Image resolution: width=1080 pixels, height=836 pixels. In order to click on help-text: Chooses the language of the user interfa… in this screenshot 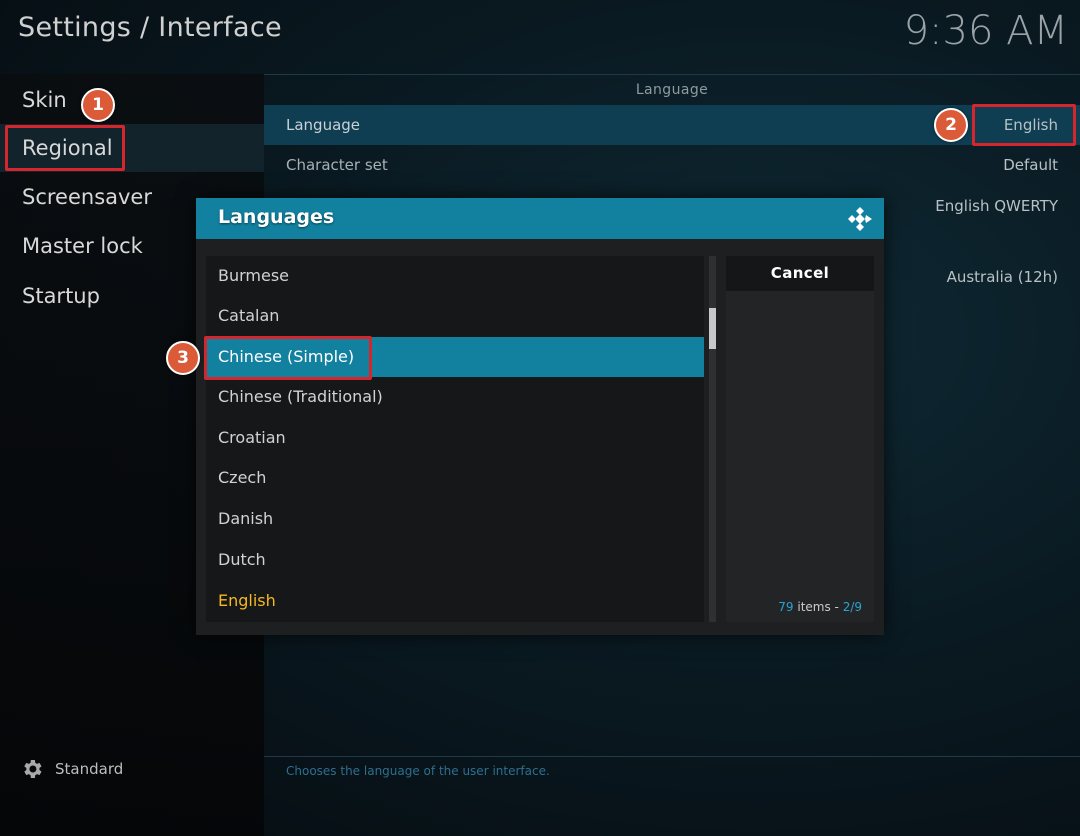, I will do `click(418, 771)`.